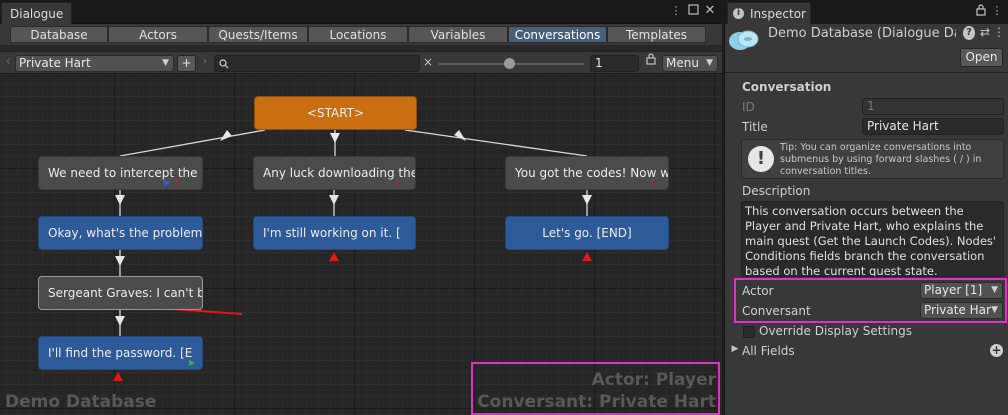  I want to click on zoom-slider-handle, so click(509, 63).